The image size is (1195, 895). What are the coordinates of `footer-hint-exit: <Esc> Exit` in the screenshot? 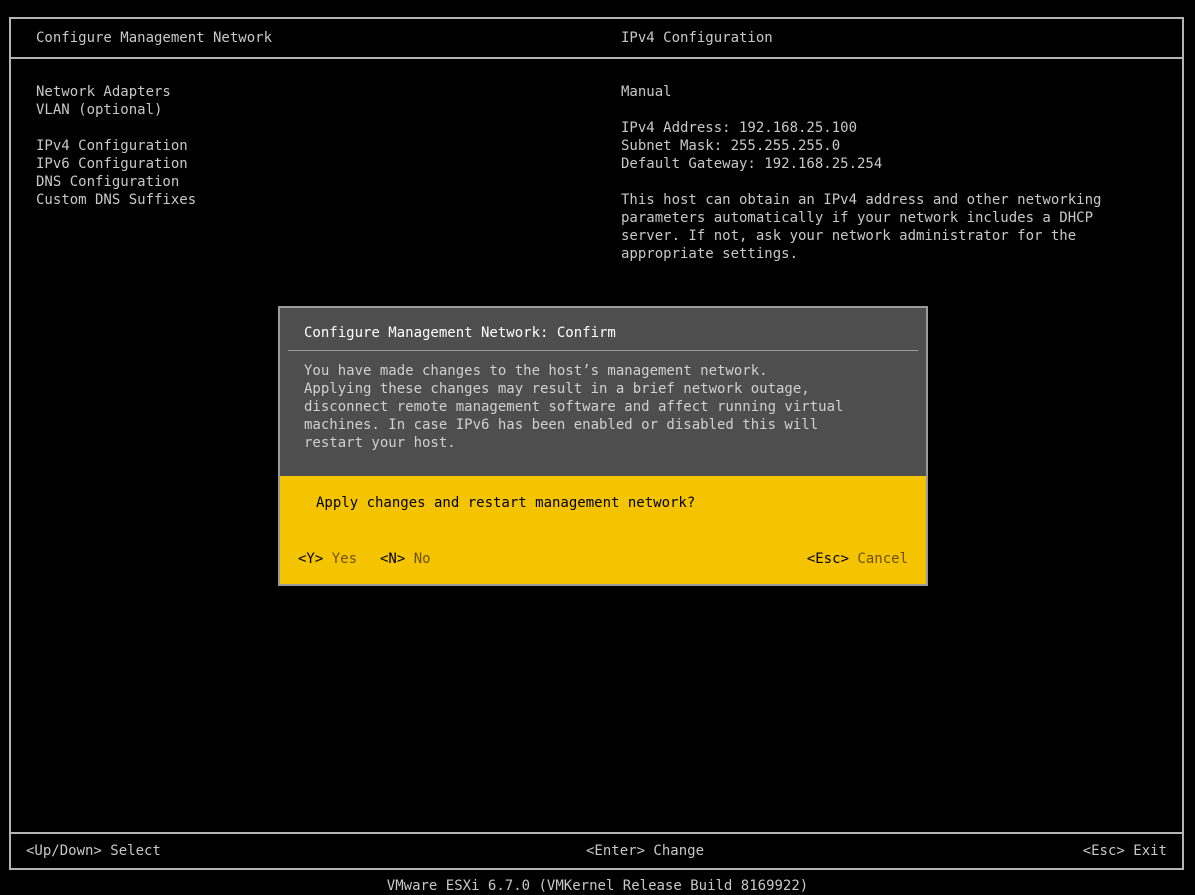 It's located at (1125, 851).